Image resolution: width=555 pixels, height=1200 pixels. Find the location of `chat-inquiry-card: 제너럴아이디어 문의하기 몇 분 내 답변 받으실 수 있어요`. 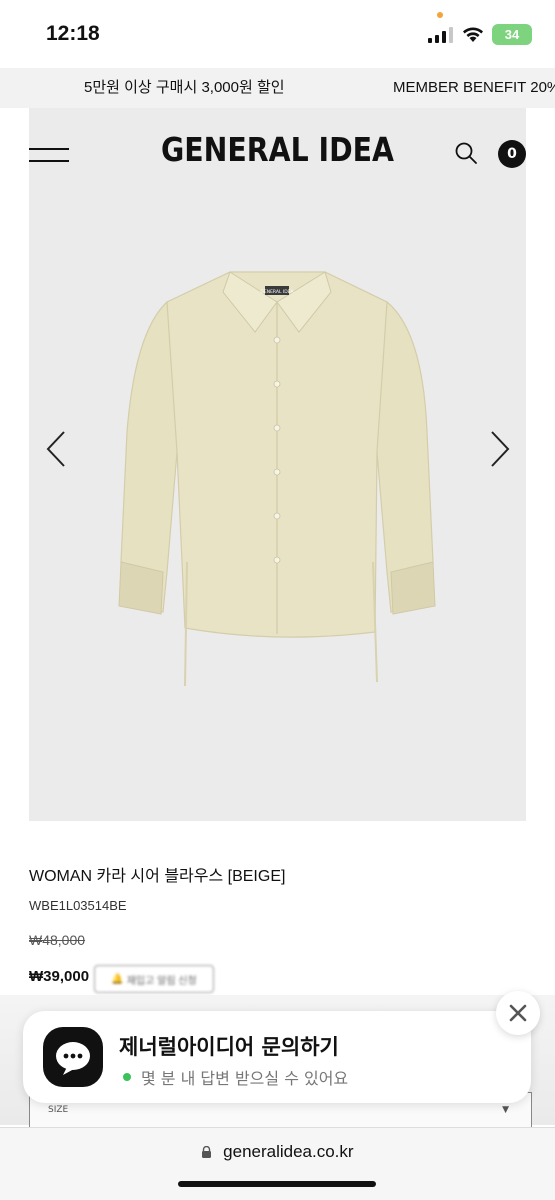

chat-inquiry-card: 제너럴아이디어 문의하기 몇 분 내 답변 받으실 수 있어요 is located at coordinates (277, 1057).